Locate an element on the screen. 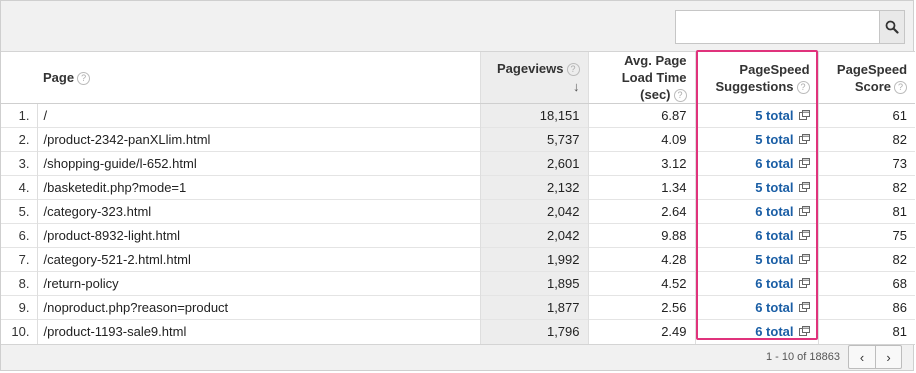 The image size is (916, 373). search-button is located at coordinates (892, 27).